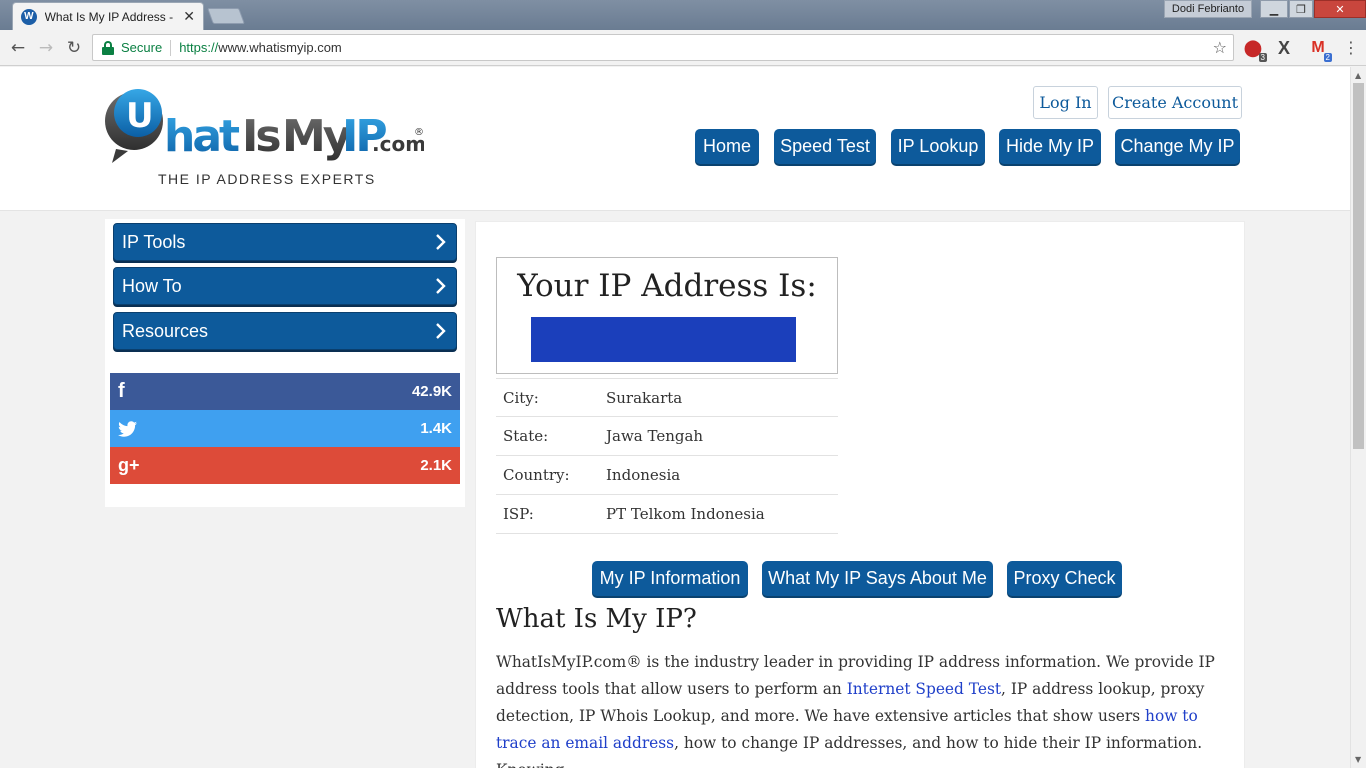 The width and height of the screenshot is (1366, 768). I want to click on url-text: https://www.whatismyip.com, so click(260, 47).